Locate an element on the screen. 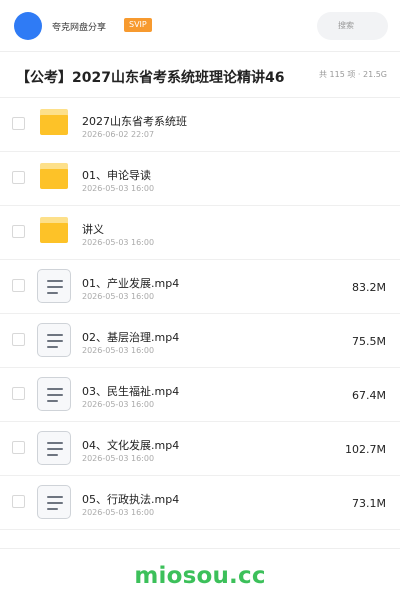 Image resolution: width=400 pixels, height=600 pixels. svip-badge: SVIP is located at coordinates (138, 25).